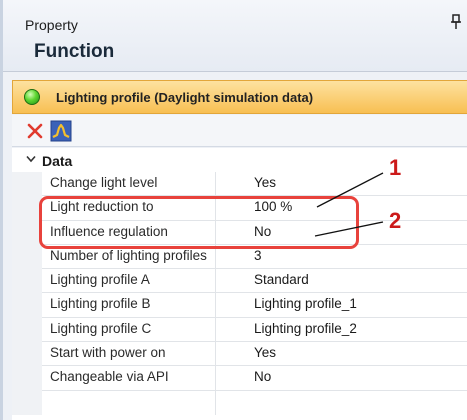 The image size is (467, 420). Describe the element at coordinates (395, 220) in the screenshot. I see `annotation-marker-2: 2` at that location.